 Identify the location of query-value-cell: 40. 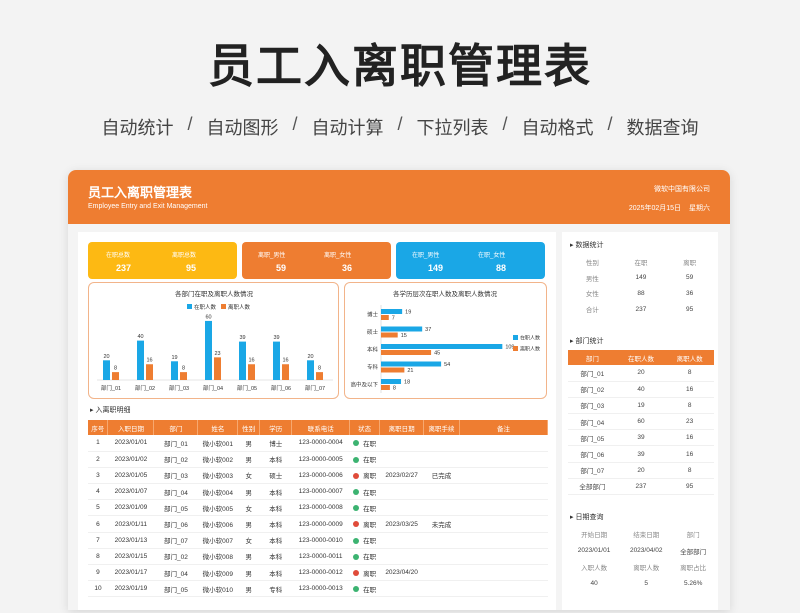
(594, 584).